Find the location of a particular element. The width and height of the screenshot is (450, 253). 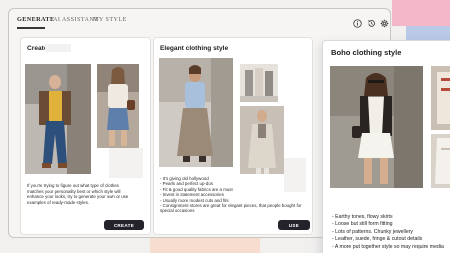

bullet-item: - Earthy tones, flowy skirts is located at coordinates (362, 217).